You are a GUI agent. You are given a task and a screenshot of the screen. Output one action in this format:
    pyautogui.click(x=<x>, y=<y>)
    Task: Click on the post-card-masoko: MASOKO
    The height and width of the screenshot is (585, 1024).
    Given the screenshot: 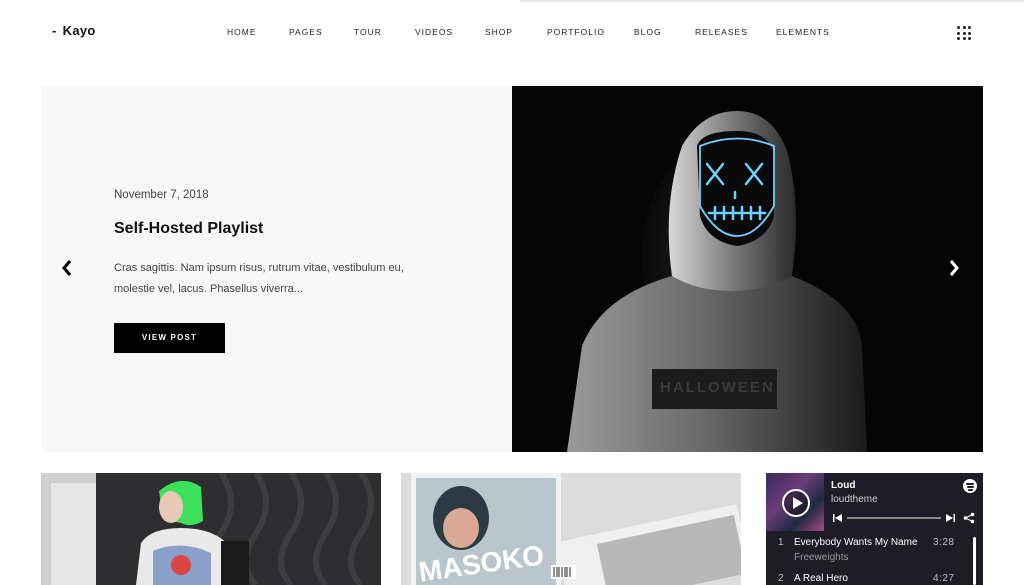 What is the action you would take?
    pyautogui.click(x=571, y=529)
    